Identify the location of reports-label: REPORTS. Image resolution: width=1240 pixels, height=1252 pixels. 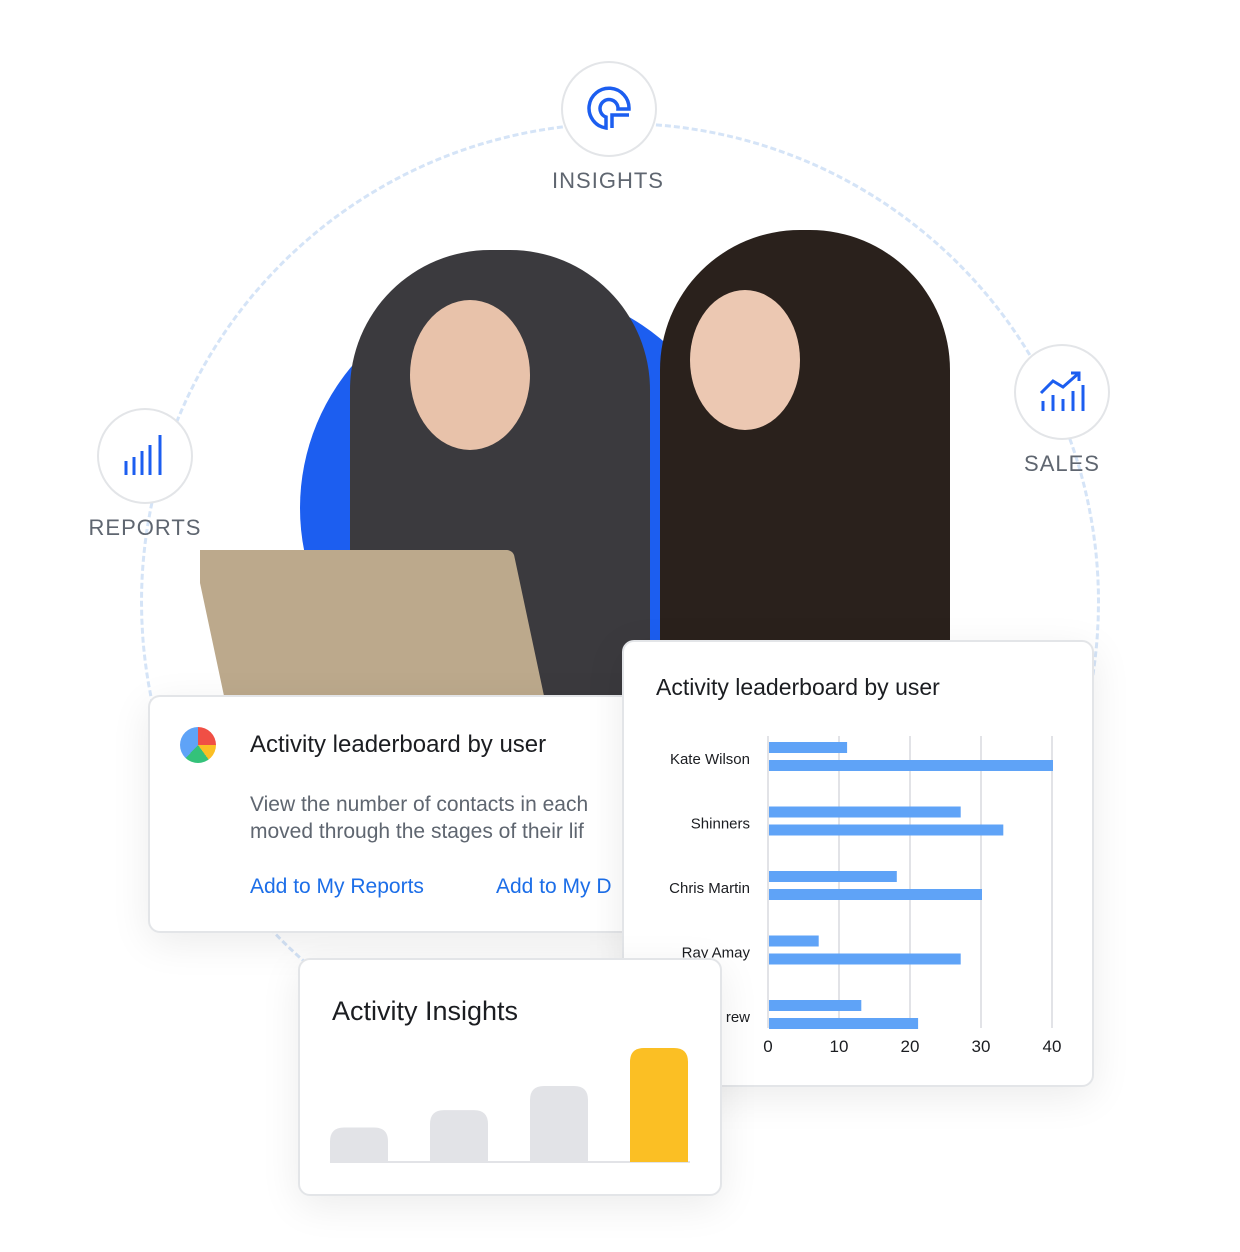
(145, 527).